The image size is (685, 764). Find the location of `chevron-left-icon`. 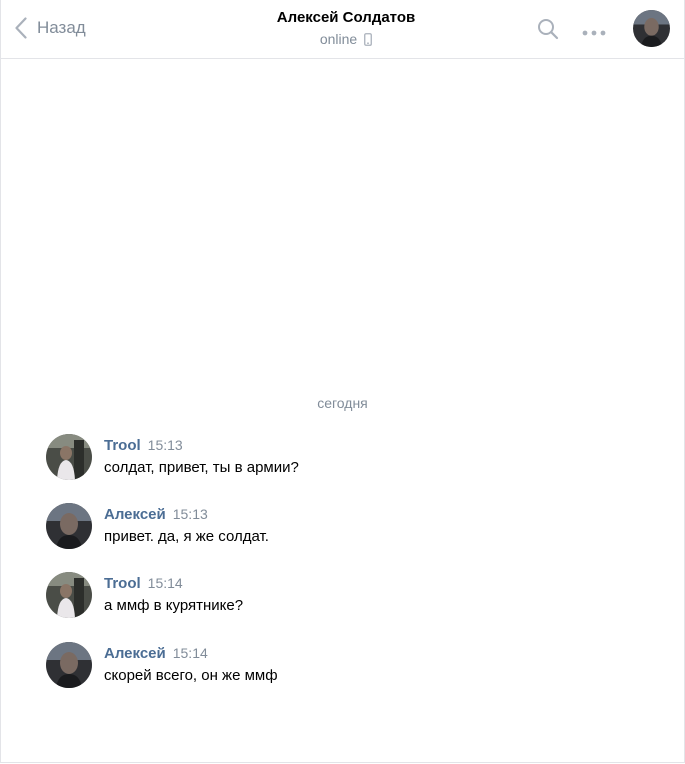

chevron-left-icon is located at coordinates (21, 28).